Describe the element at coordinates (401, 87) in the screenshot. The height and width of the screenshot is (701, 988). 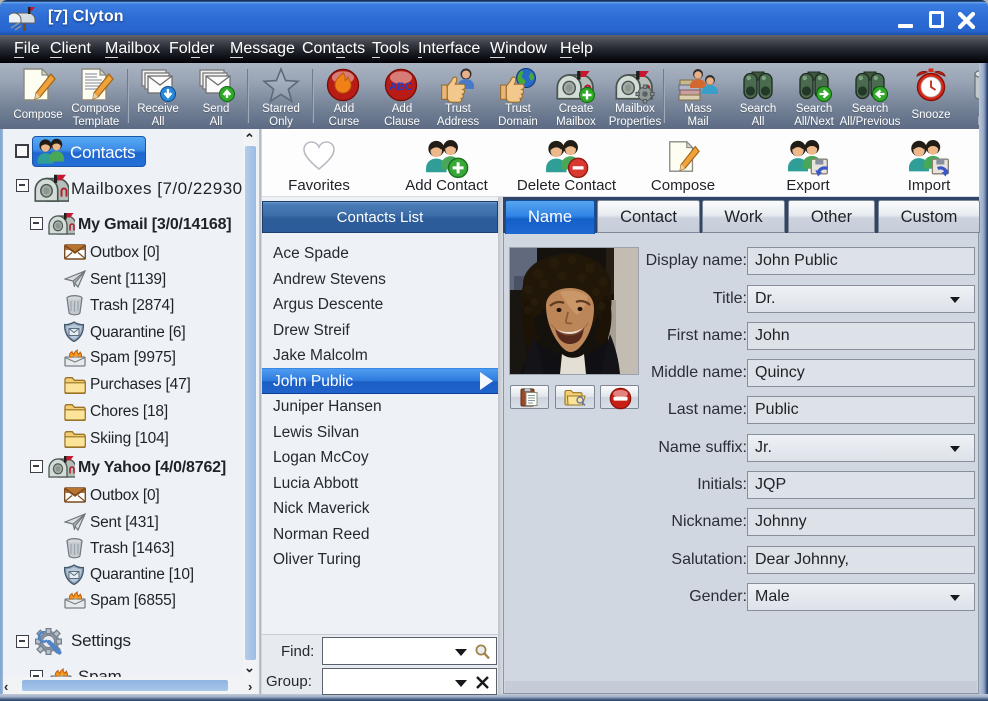
I see `svg-text: ABC` at that location.